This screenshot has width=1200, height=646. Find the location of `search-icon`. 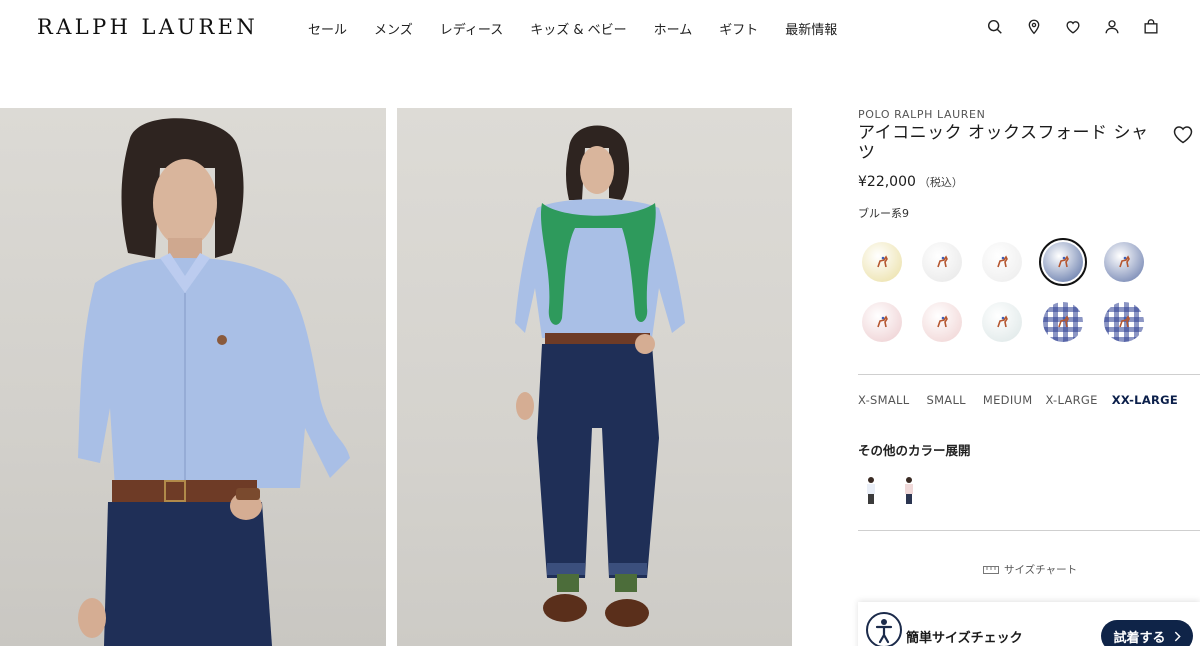

search-icon is located at coordinates (995, 27).